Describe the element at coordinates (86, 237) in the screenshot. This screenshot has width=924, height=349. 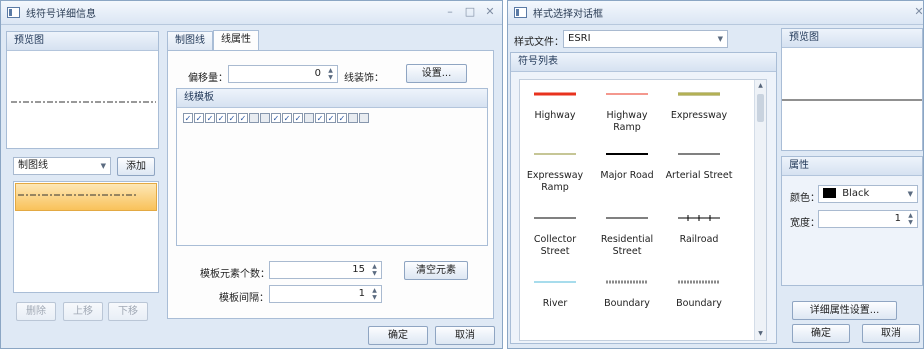
I see `layer-list` at that location.